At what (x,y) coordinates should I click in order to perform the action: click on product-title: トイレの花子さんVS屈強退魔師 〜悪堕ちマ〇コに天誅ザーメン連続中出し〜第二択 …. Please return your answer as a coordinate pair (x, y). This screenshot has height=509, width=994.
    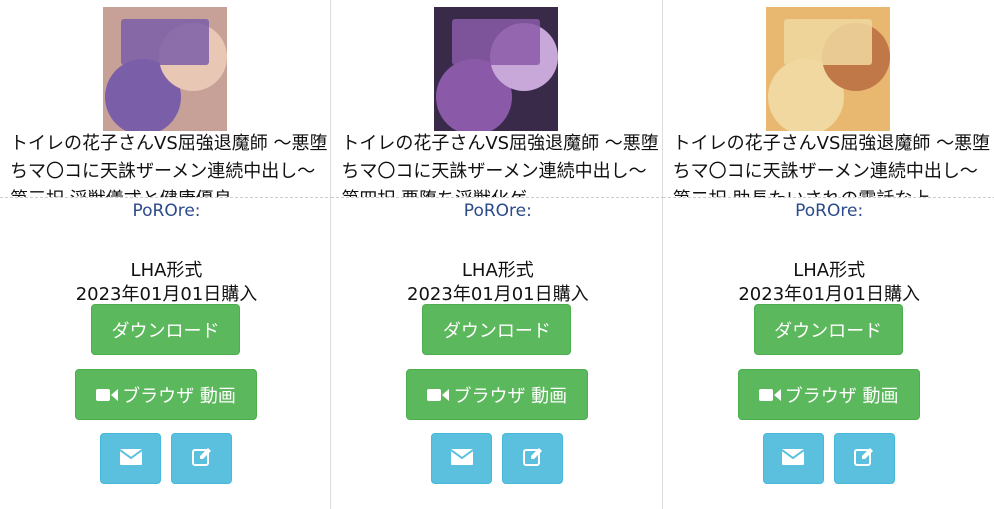
    Looking at the image, I should click on (828, 163).